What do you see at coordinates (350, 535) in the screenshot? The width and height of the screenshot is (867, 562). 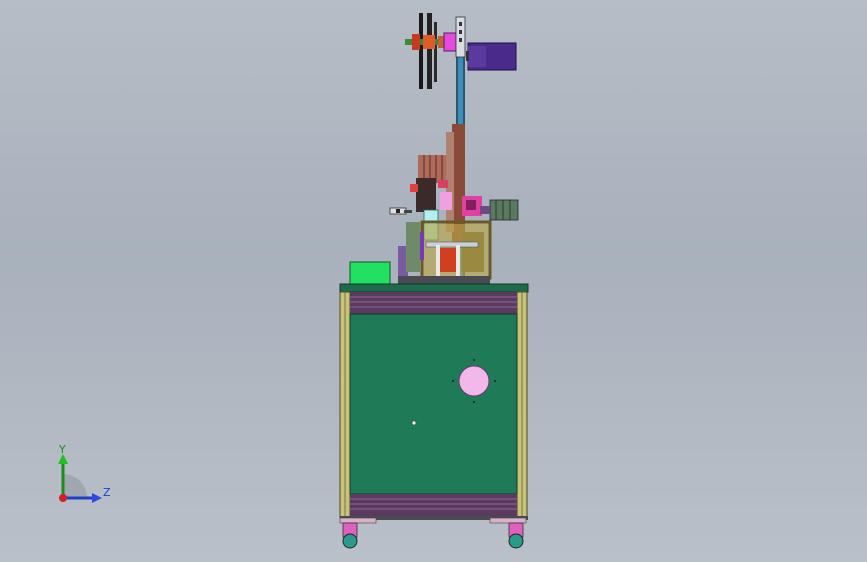 I see `caster-left` at bounding box center [350, 535].